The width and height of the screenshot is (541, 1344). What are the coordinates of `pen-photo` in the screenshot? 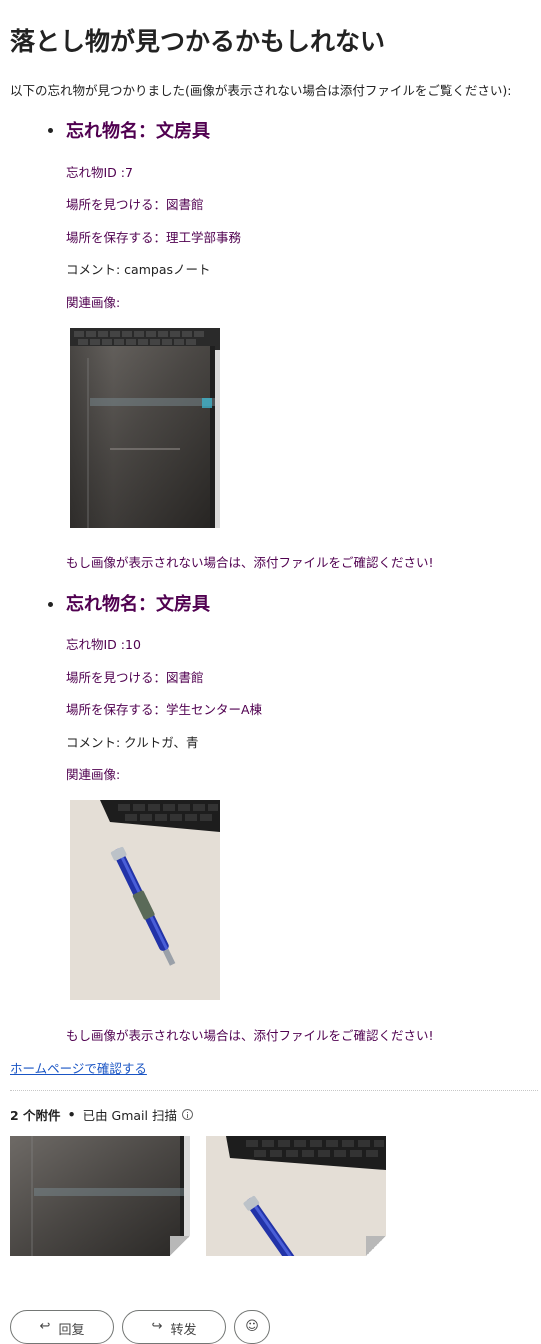 It's located at (145, 900).